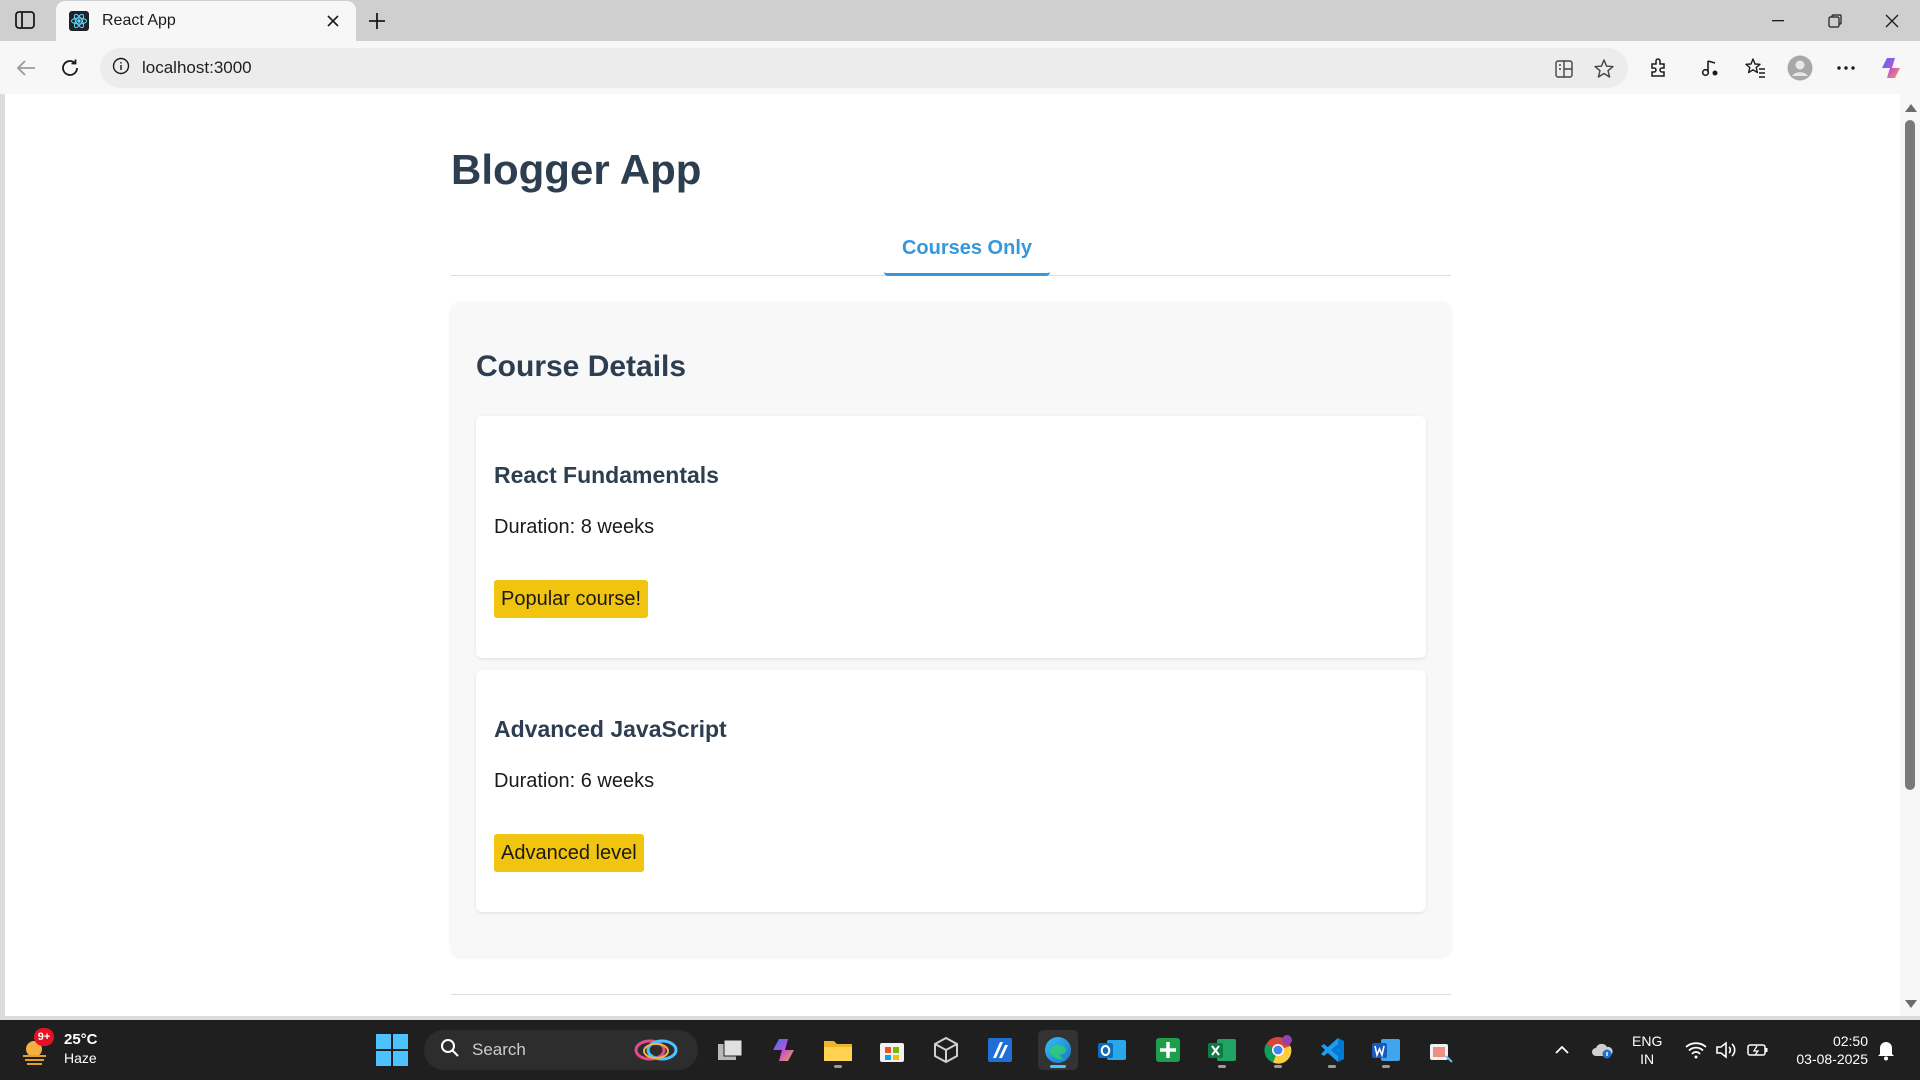 The width and height of the screenshot is (1920, 1080). What do you see at coordinates (659, 1052) in the screenshot?
I see `search-highlight-icon` at bounding box center [659, 1052].